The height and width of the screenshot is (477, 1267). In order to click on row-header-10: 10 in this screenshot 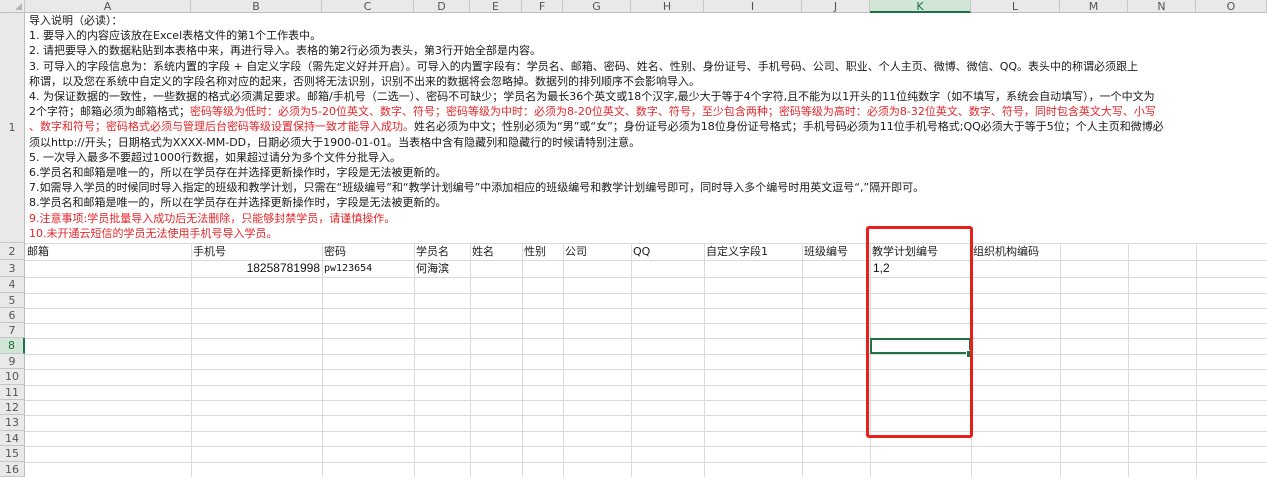, I will do `click(12, 377)`.